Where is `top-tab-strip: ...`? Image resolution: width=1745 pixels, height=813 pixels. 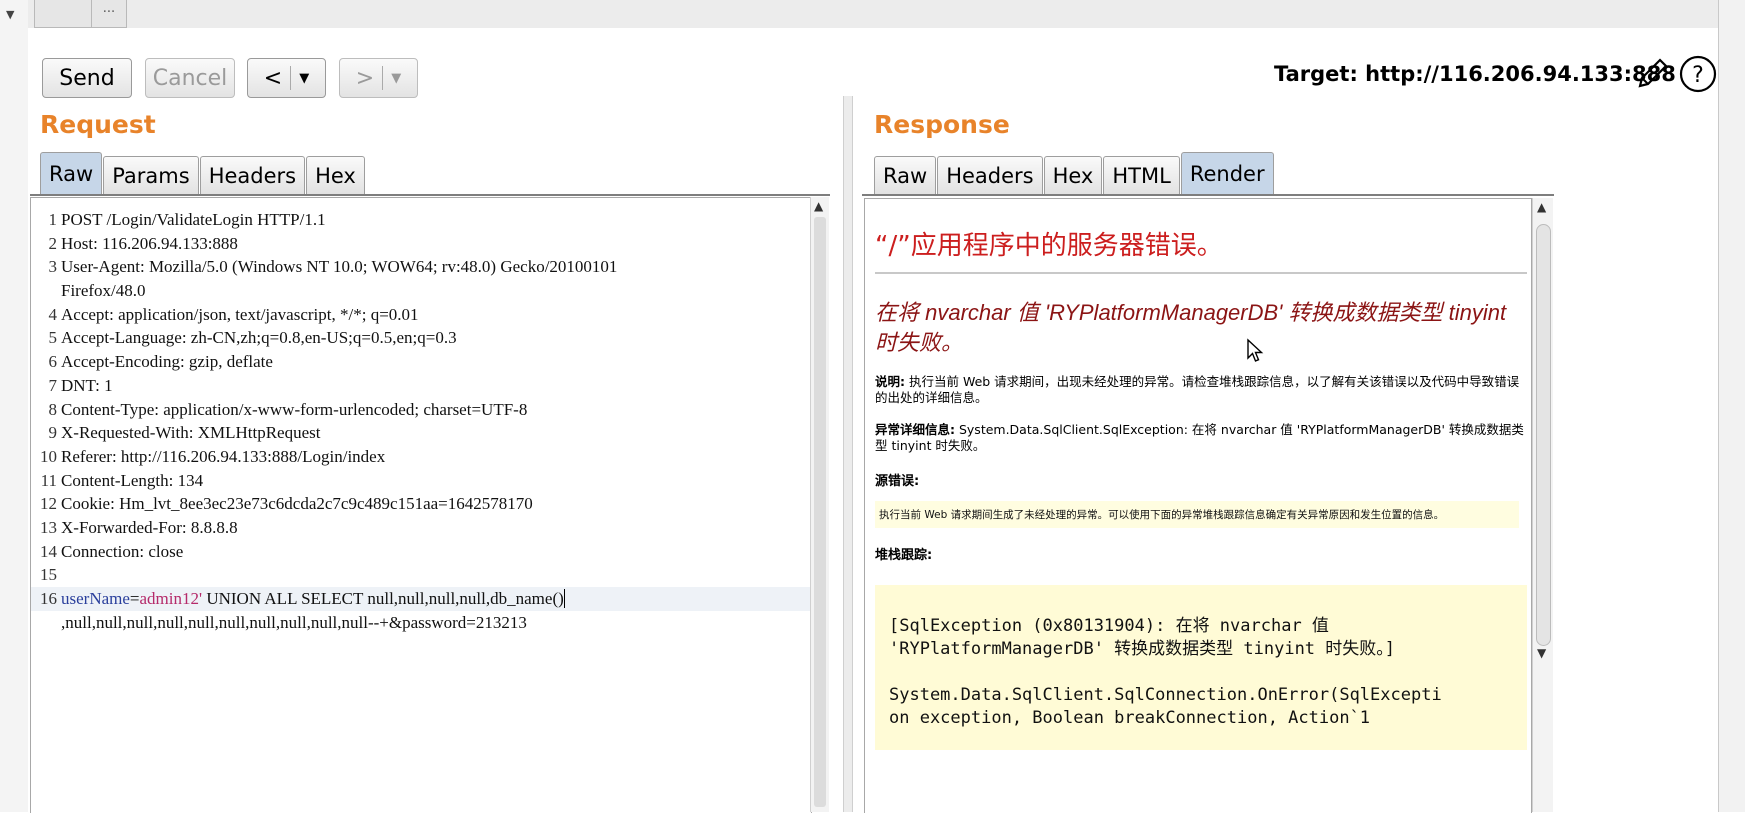
top-tab-strip: ... is located at coordinates (873, 14).